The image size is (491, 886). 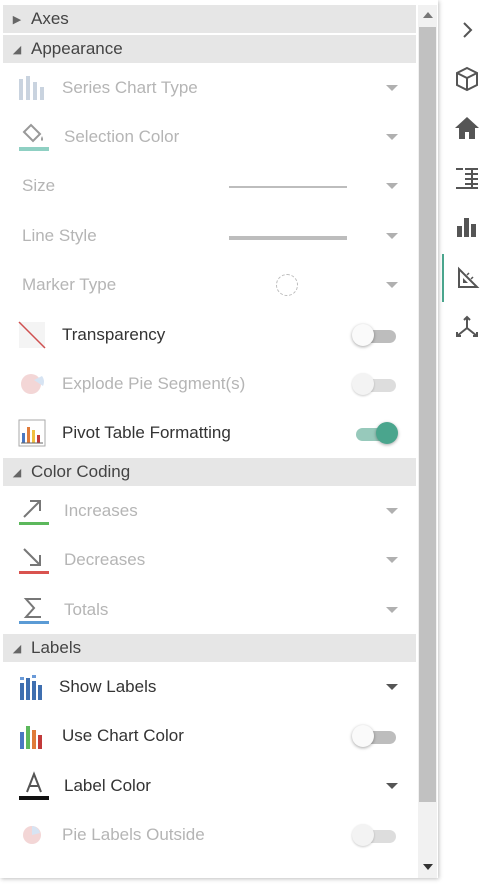 I want to click on table-icon, so click(x=466, y=178).